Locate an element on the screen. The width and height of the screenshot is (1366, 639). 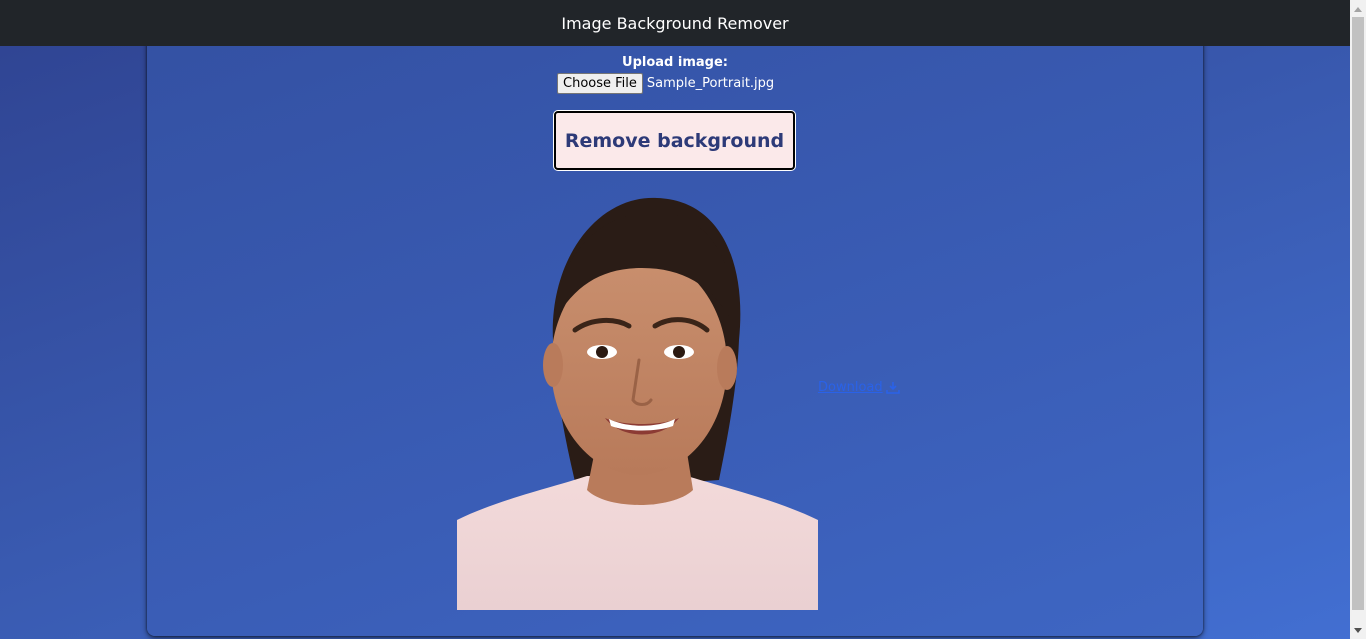
download-link: Download is located at coordinates (859, 387).